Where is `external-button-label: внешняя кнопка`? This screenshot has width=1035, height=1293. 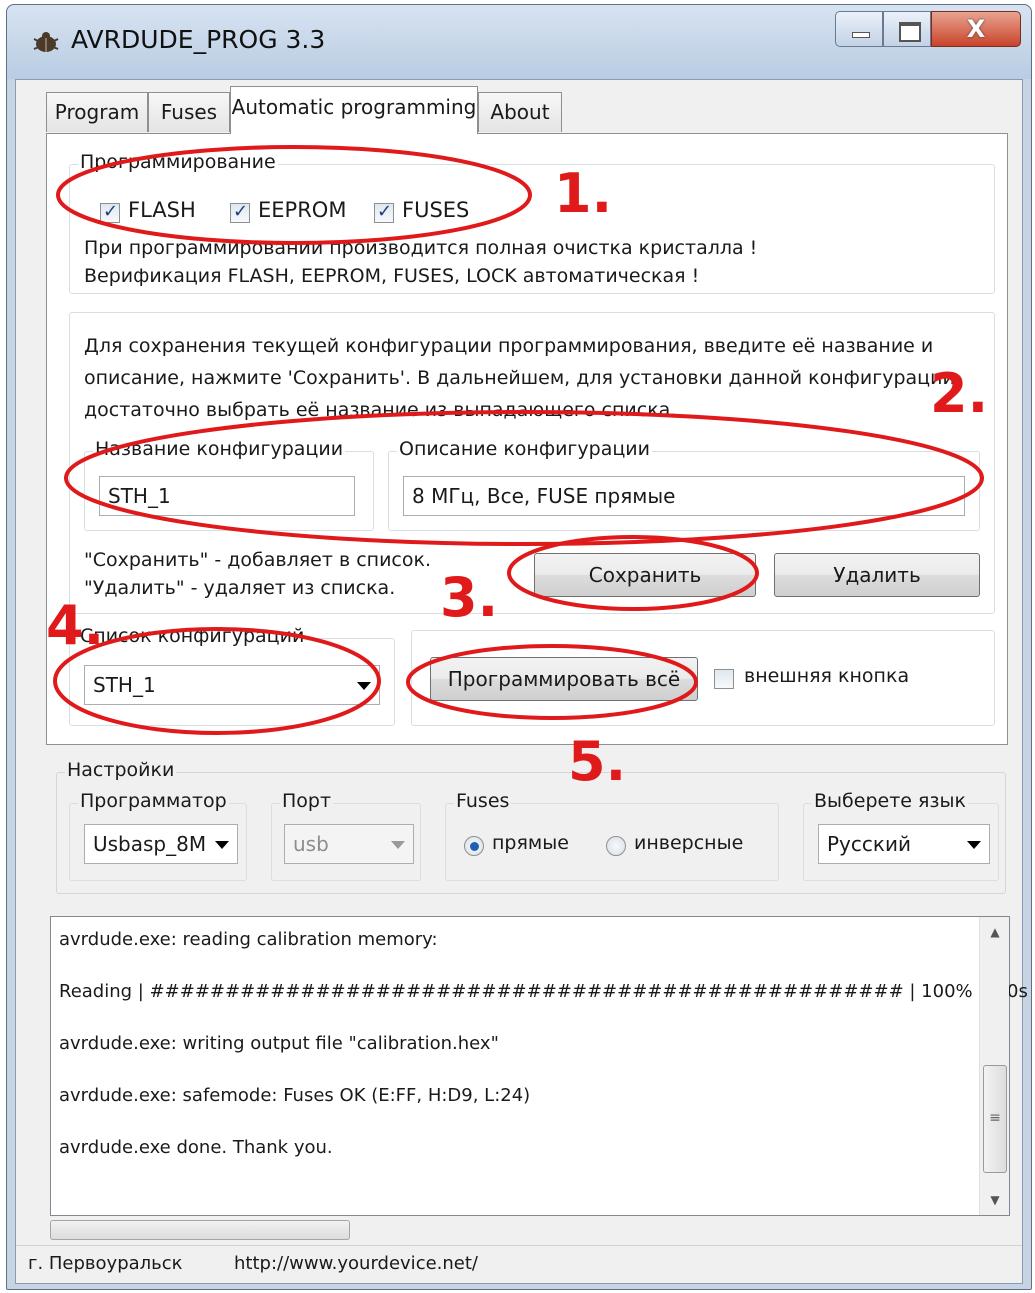
external-button-label: внешняя кнопка is located at coordinates (827, 676).